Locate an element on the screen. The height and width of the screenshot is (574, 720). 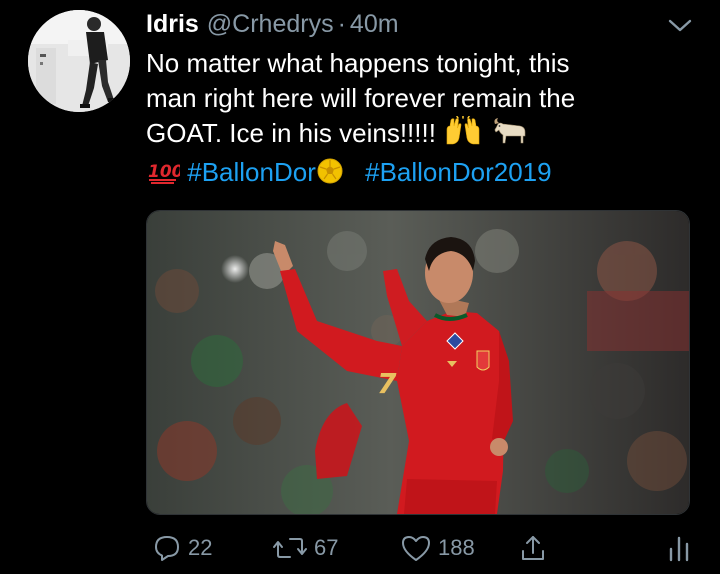
tweet-actions: 22 67 188 is located at coordinates (417, 548).